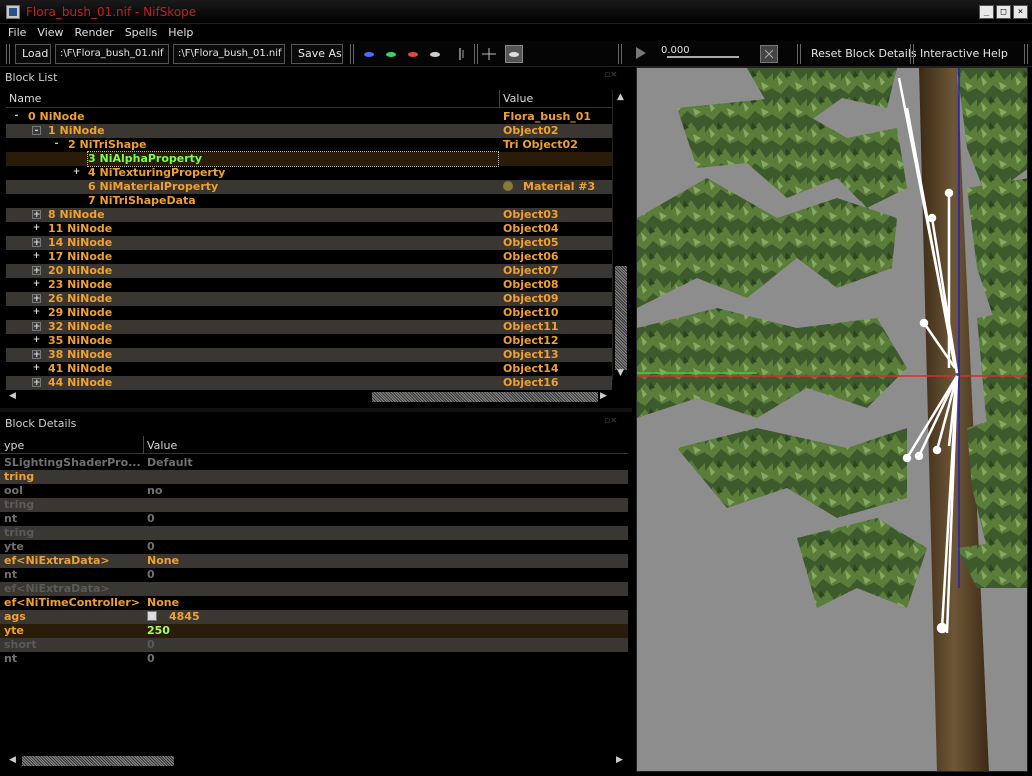  What do you see at coordinates (309, 369) in the screenshot?
I see `block-list-row: +41 NiNode Object14` at bounding box center [309, 369].